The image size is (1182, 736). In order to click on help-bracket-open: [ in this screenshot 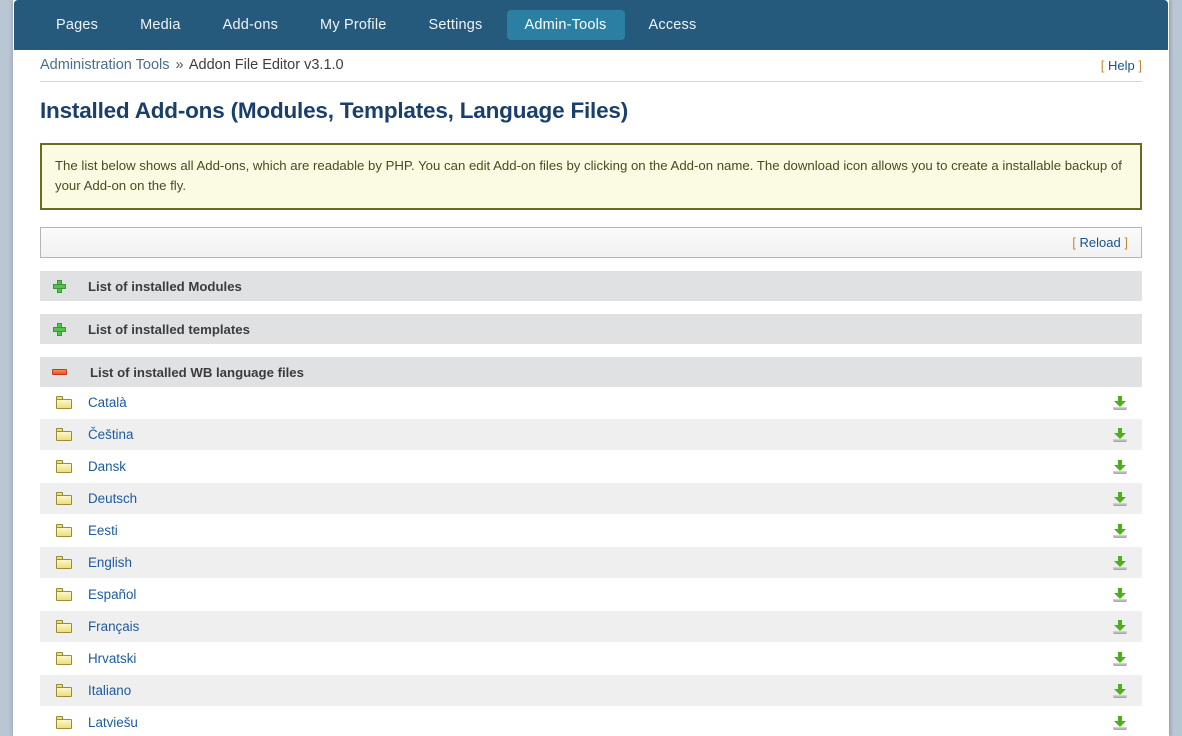, I will do `click(1102, 65)`.